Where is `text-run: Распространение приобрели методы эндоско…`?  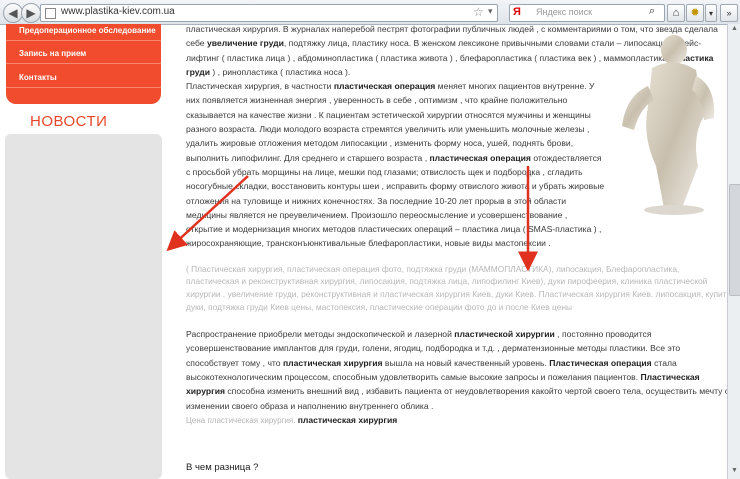
text-run: Распространение приобрели методы эндоско… is located at coordinates (320, 334).